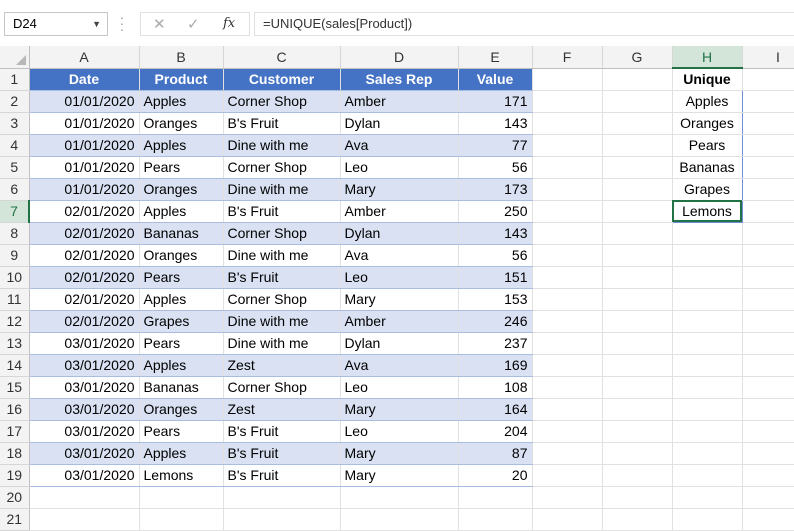 The image size is (794, 531). What do you see at coordinates (768, 79) in the screenshot?
I see `cell-i1` at bounding box center [768, 79].